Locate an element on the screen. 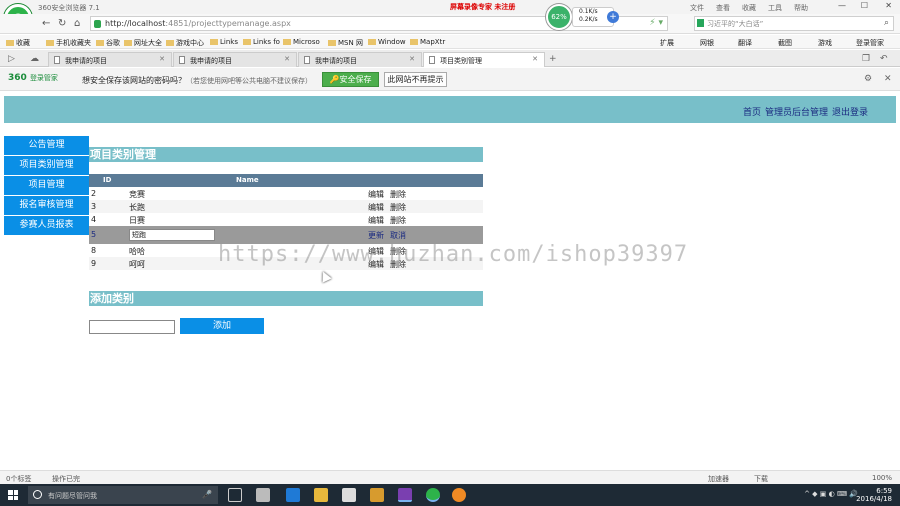  address-actions-icon: ⚡ ▾ is located at coordinates (656, 23).